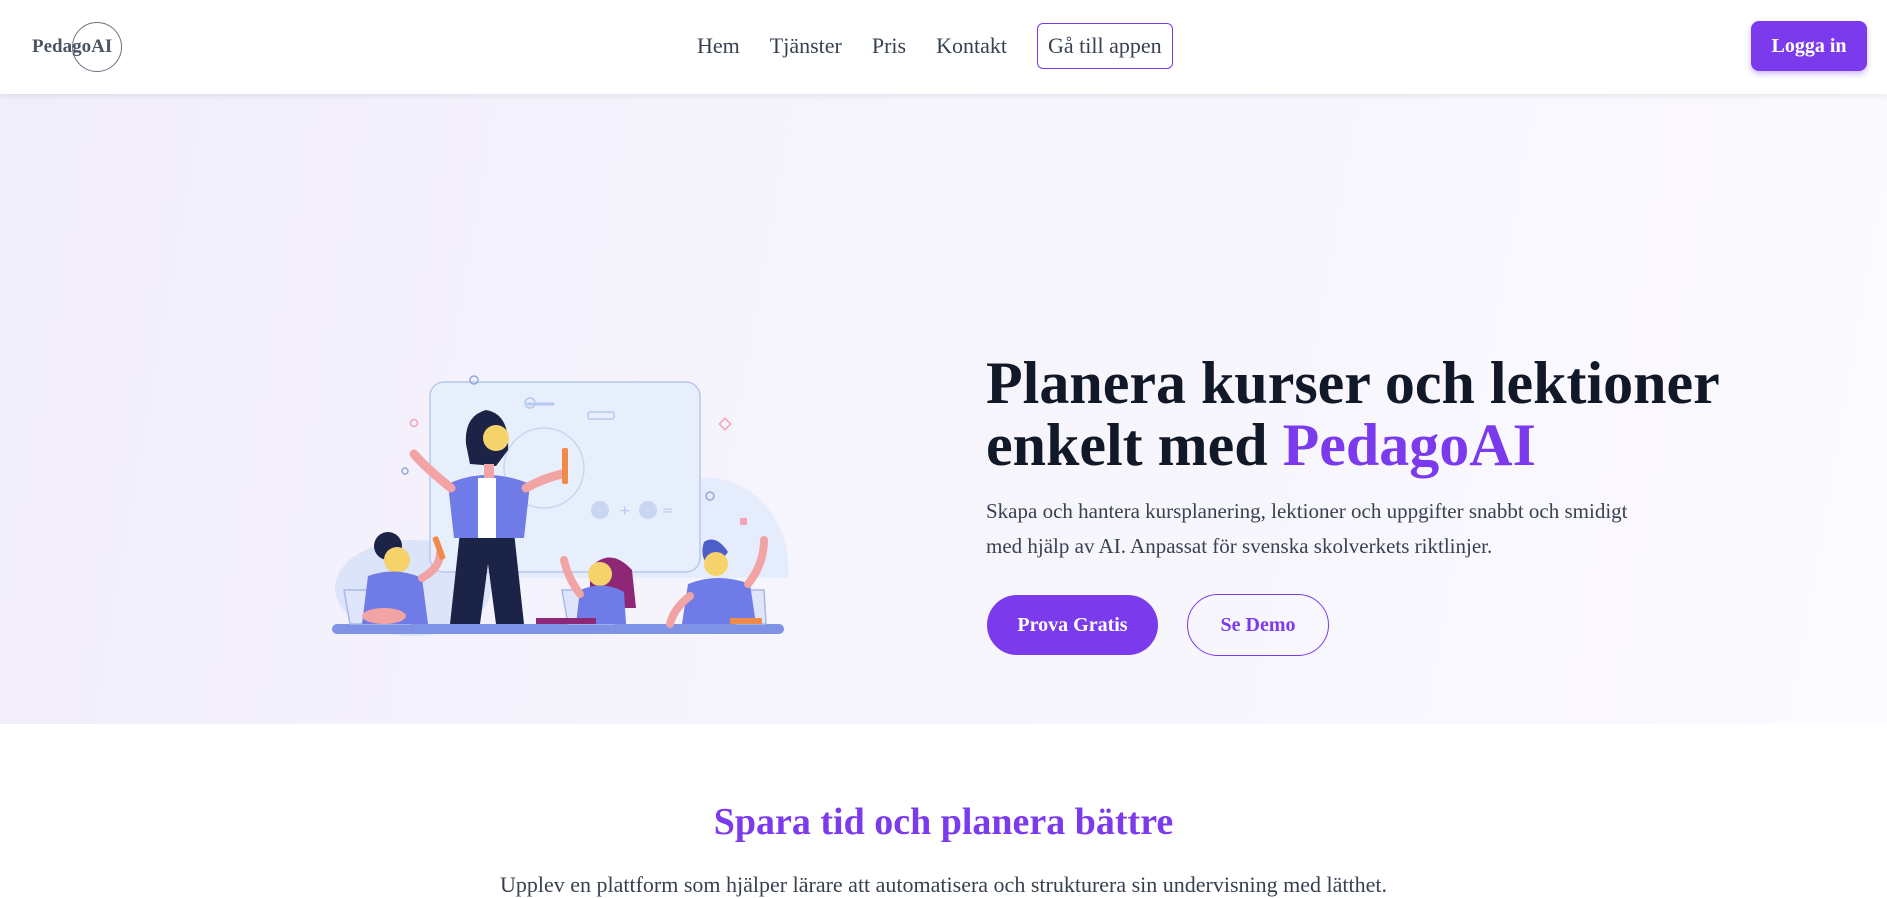 This screenshot has width=1887, height=898. What do you see at coordinates (1134, 445) in the screenshot?
I see `hero-title-line2-prefix: enkelt med` at bounding box center [1134, 445].